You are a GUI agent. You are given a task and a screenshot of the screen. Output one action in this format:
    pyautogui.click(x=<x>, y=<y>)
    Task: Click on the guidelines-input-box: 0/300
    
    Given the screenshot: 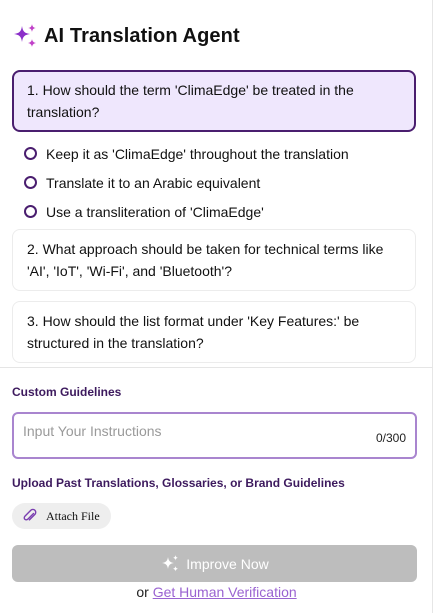 What is the action you would take?
    pyautogui.click(x=214, y=435)
    